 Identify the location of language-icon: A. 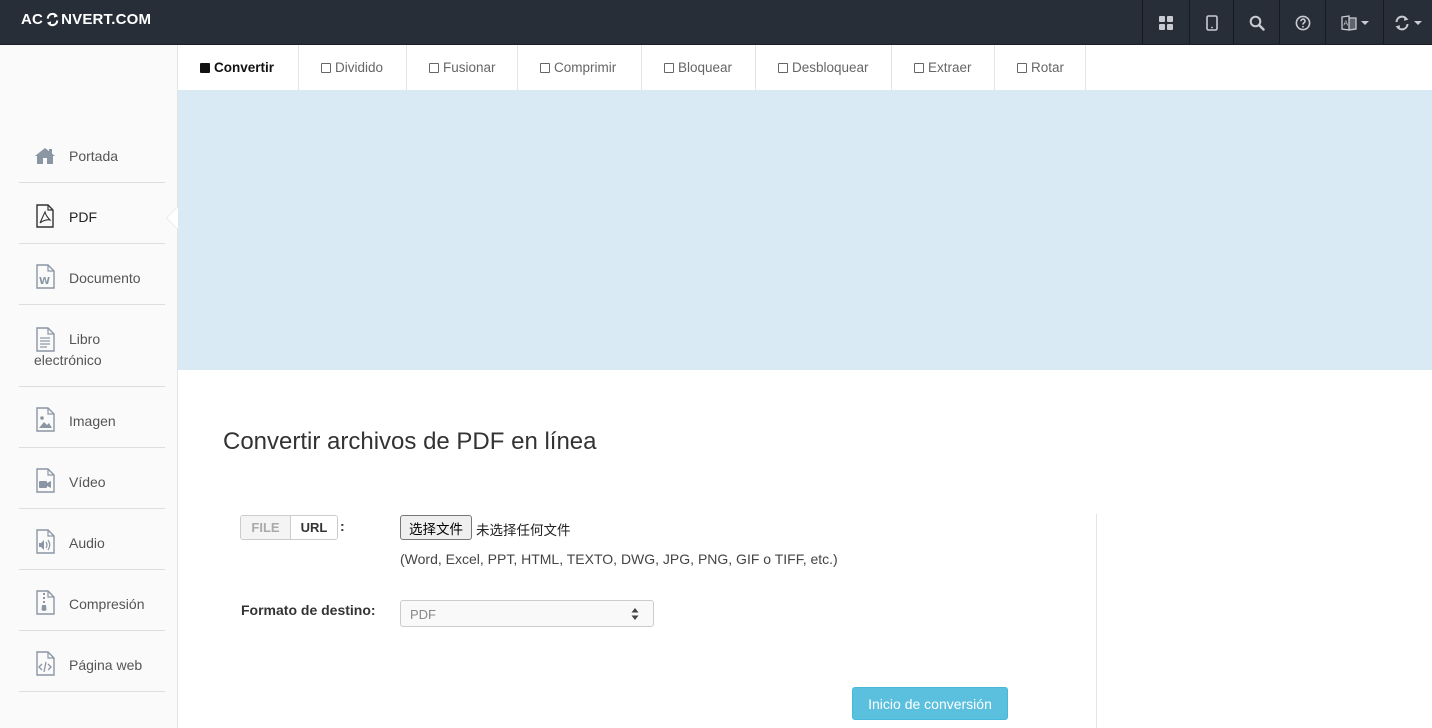
(1354, 22).